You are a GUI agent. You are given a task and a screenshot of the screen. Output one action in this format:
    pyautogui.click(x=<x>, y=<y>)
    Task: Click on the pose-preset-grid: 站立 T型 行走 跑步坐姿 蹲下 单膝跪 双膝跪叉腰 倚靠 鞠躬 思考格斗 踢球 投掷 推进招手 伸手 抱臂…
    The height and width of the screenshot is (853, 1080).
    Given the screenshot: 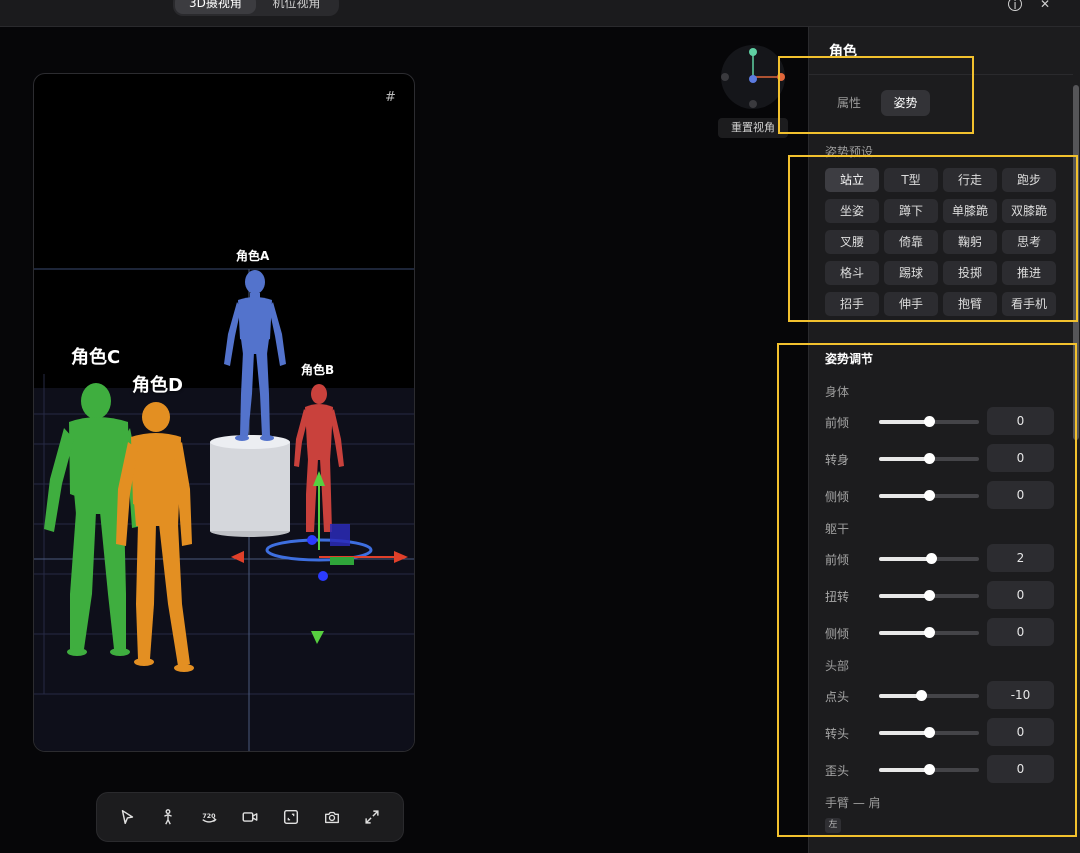 What is the action you would take?
    pyautogui.click(x=941, y=242)
    